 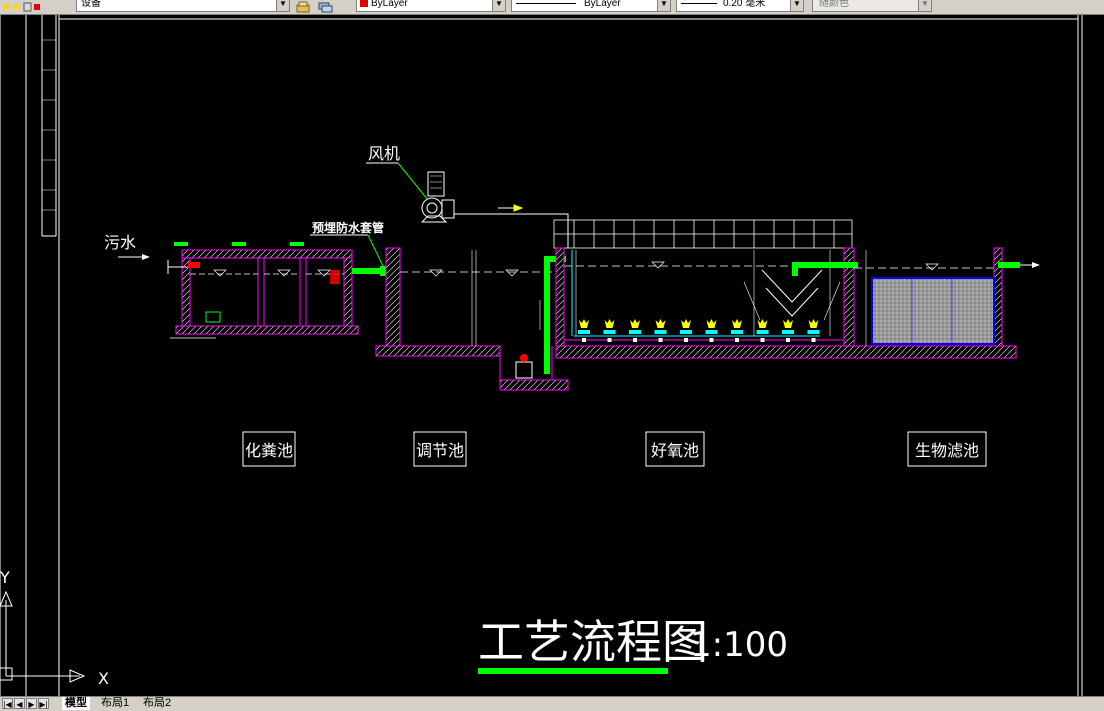 I want to click on lineweight-sample-icon, so click(x=699, y=3).